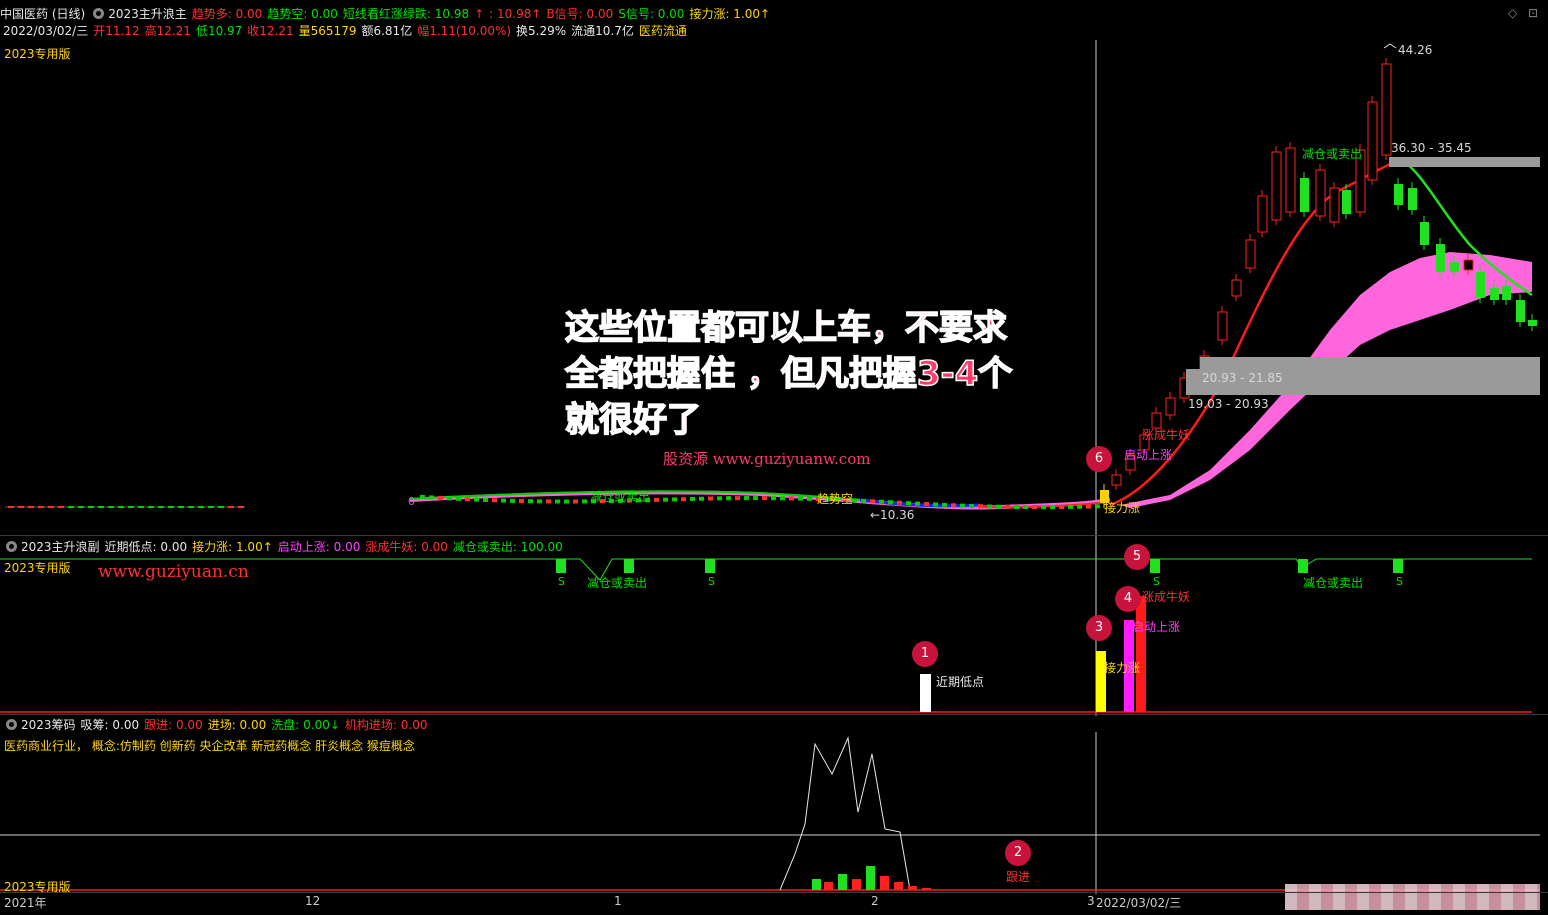  Describe the element at coordinates (1099, 459) in the screenshot. I see `marker-6: 6` at that location.